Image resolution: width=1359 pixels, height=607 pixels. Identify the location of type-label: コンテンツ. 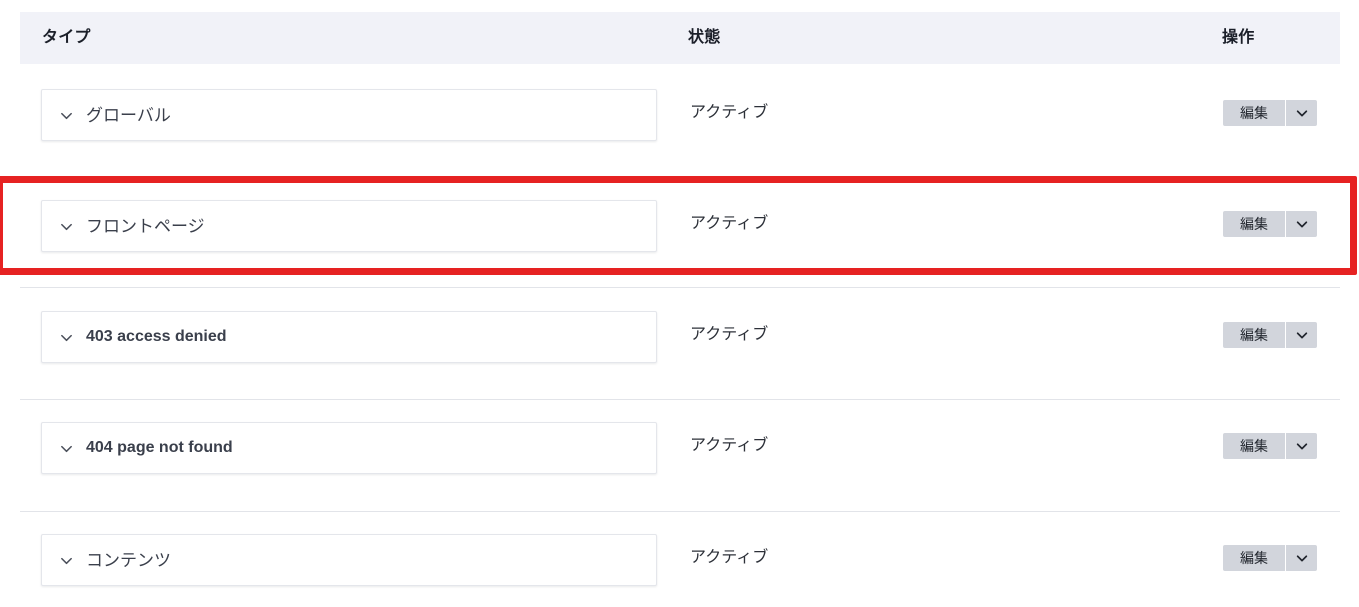
(128, 560).